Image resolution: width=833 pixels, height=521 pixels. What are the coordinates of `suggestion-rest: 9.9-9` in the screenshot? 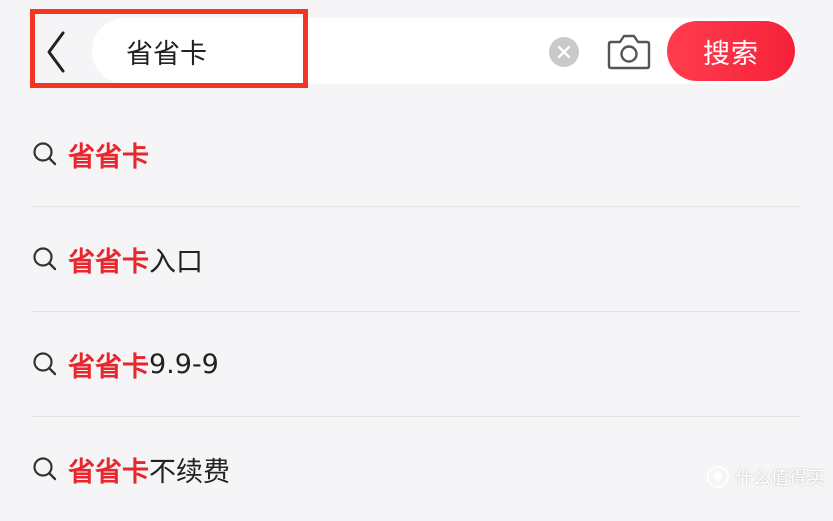 It's located at (184, 364).